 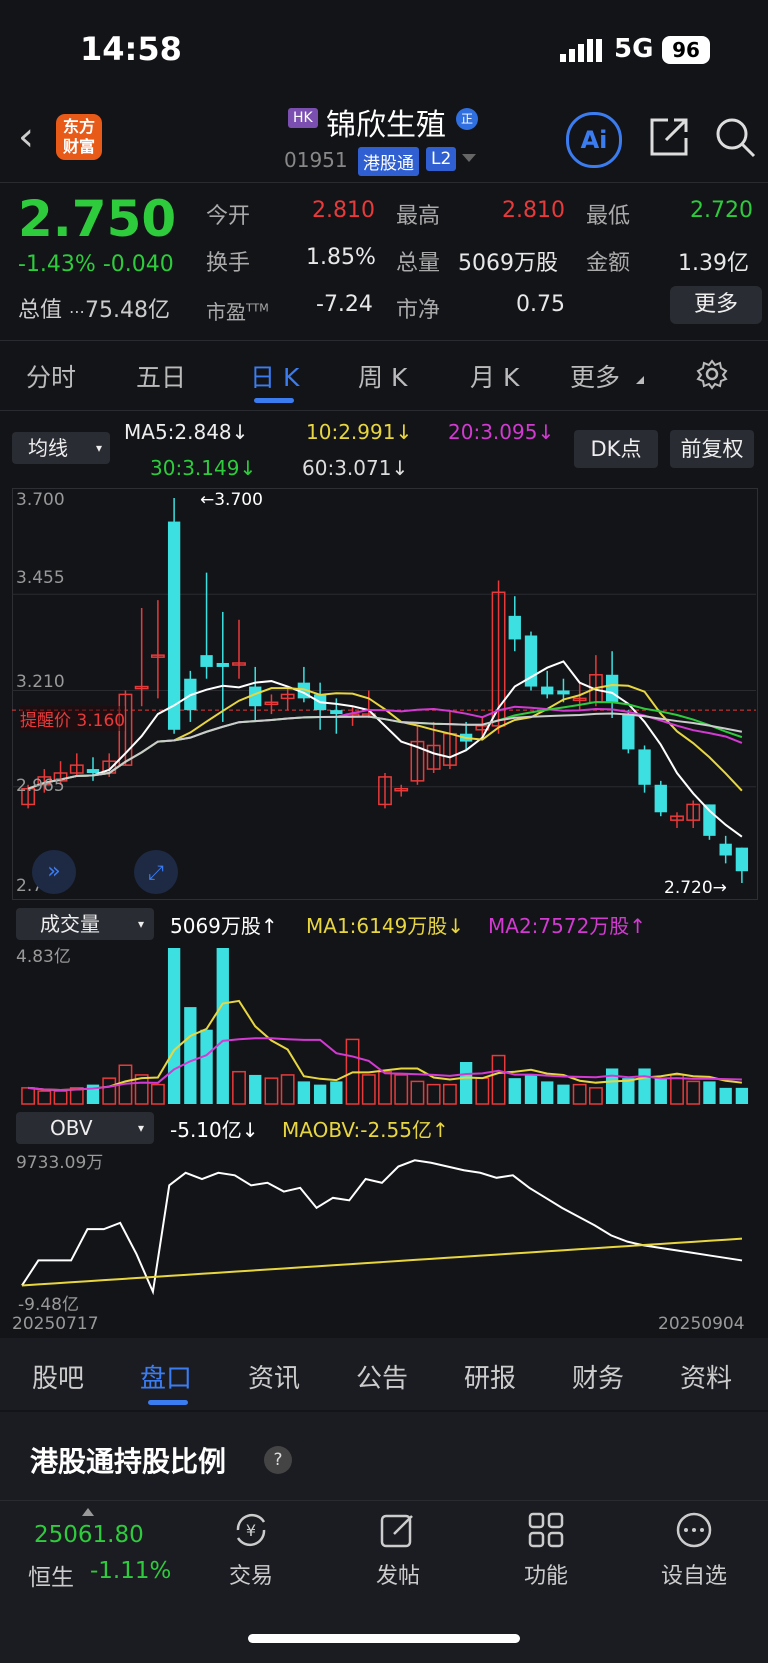 I want to click on obv-chart, so click(x=384, y=1228).